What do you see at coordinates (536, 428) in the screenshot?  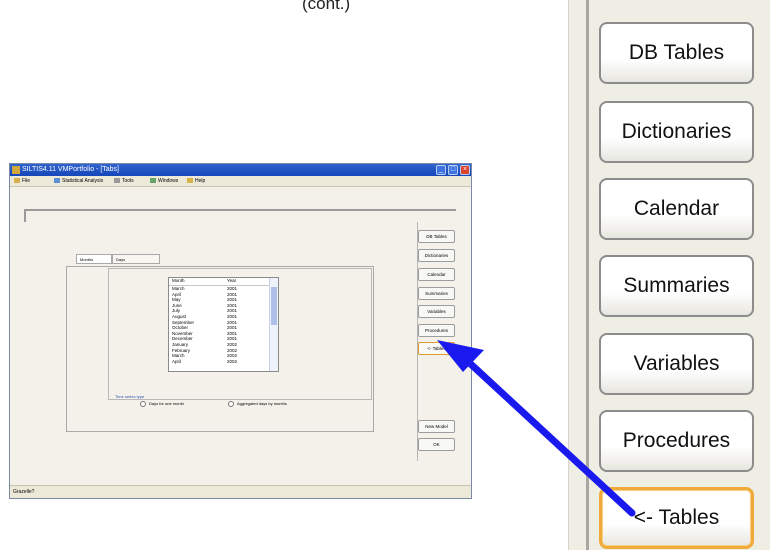 I see `pointer-arrow-icon` at bounding box center [536, 428].